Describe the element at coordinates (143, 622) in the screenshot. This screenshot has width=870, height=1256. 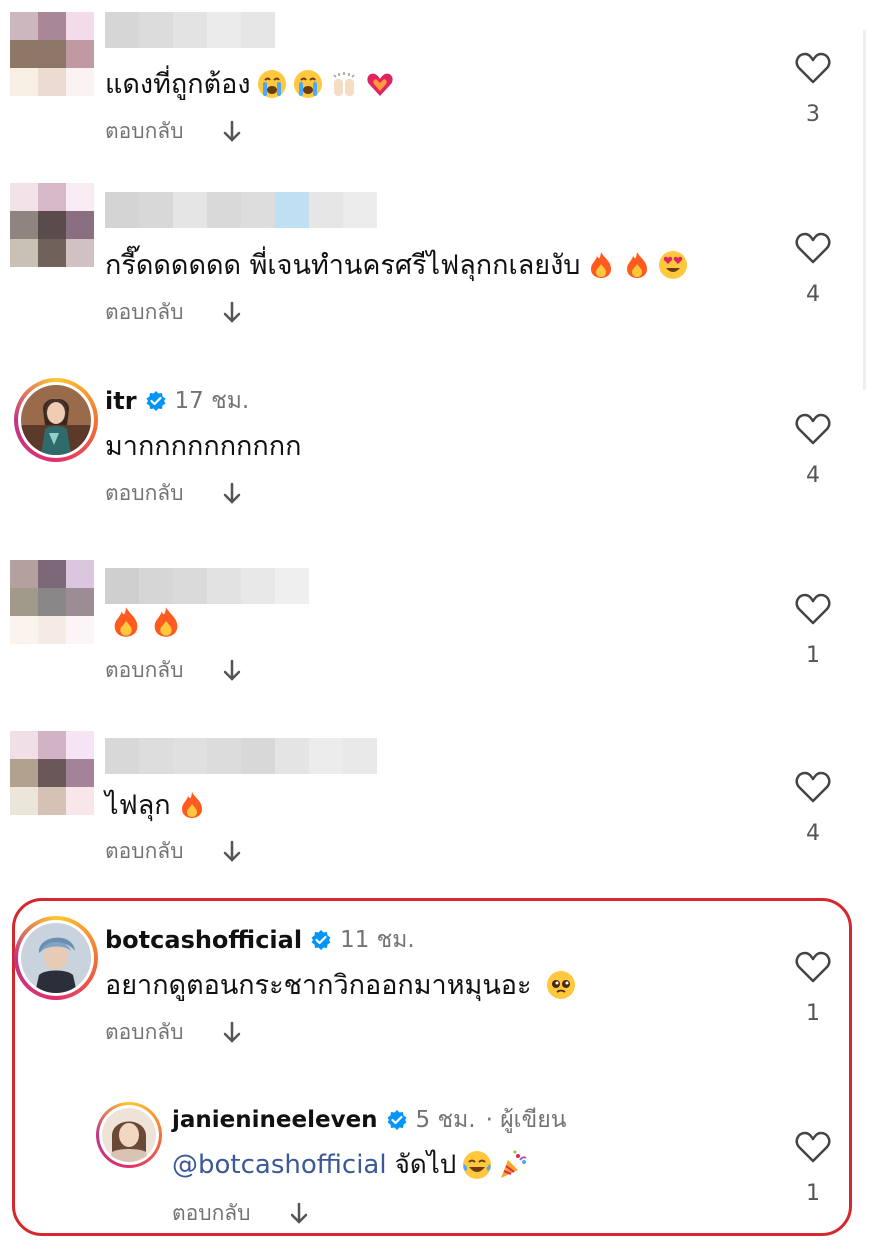
I see `comment-text` at that location.